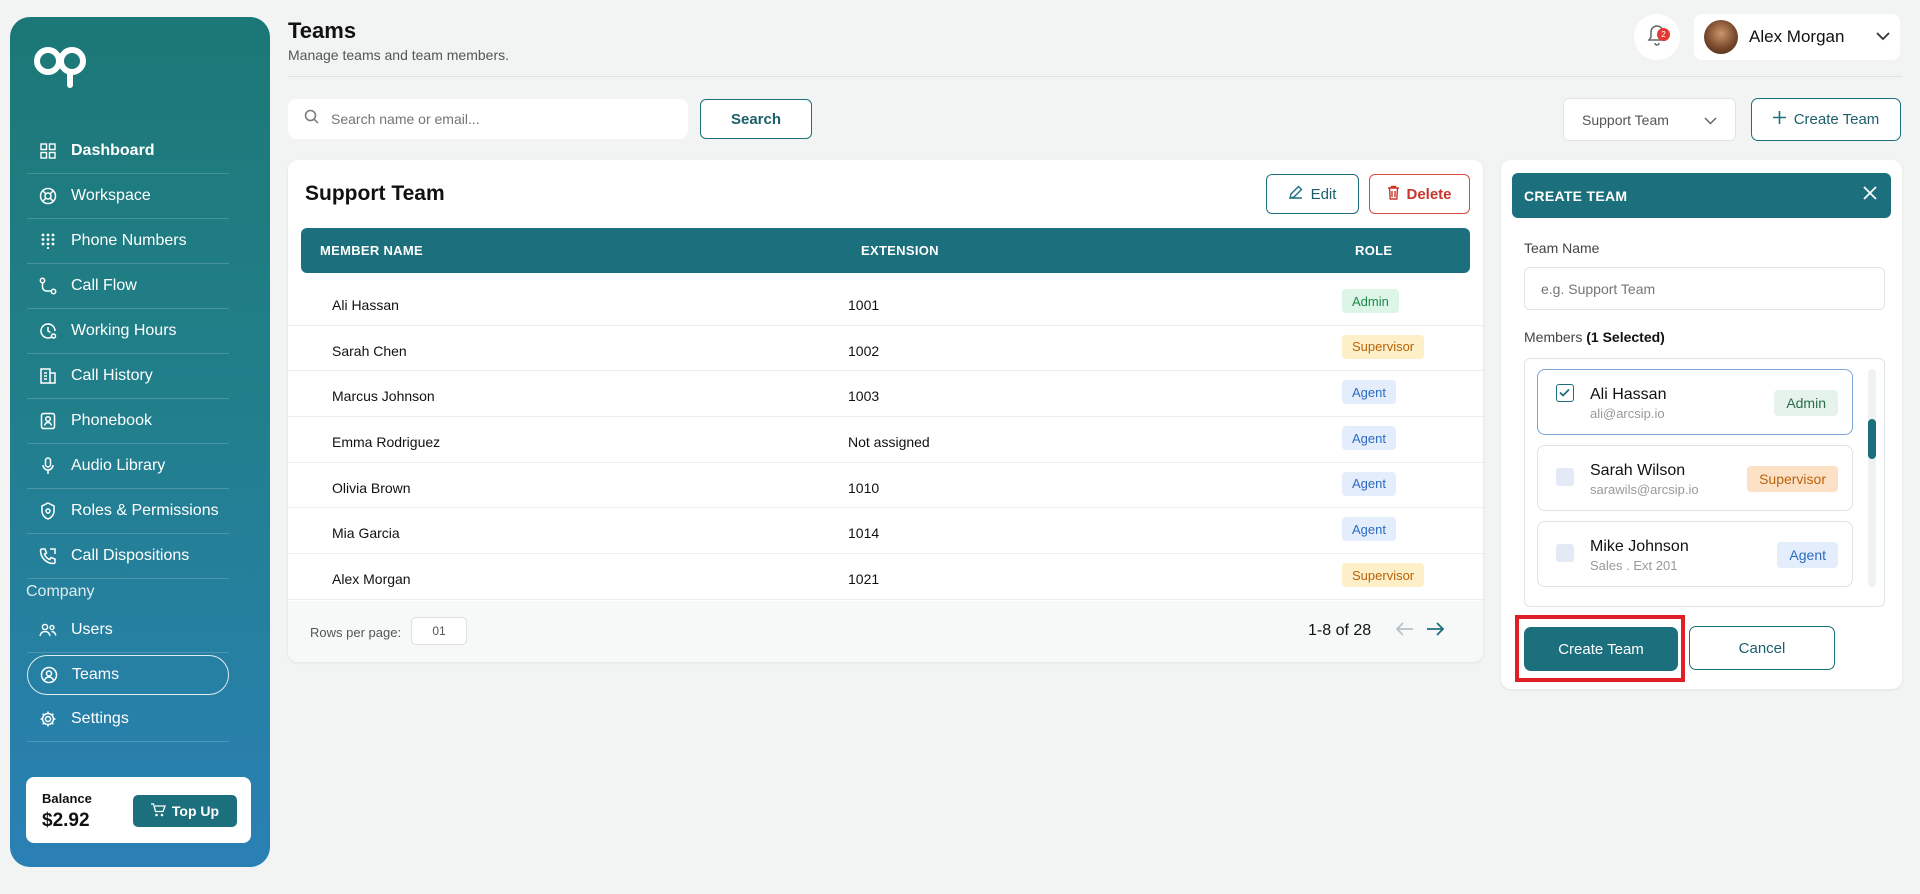 Image resolution: width=1920 pixels, height=894 pixels. I want to click on trash-icon, so click(1393, 194).